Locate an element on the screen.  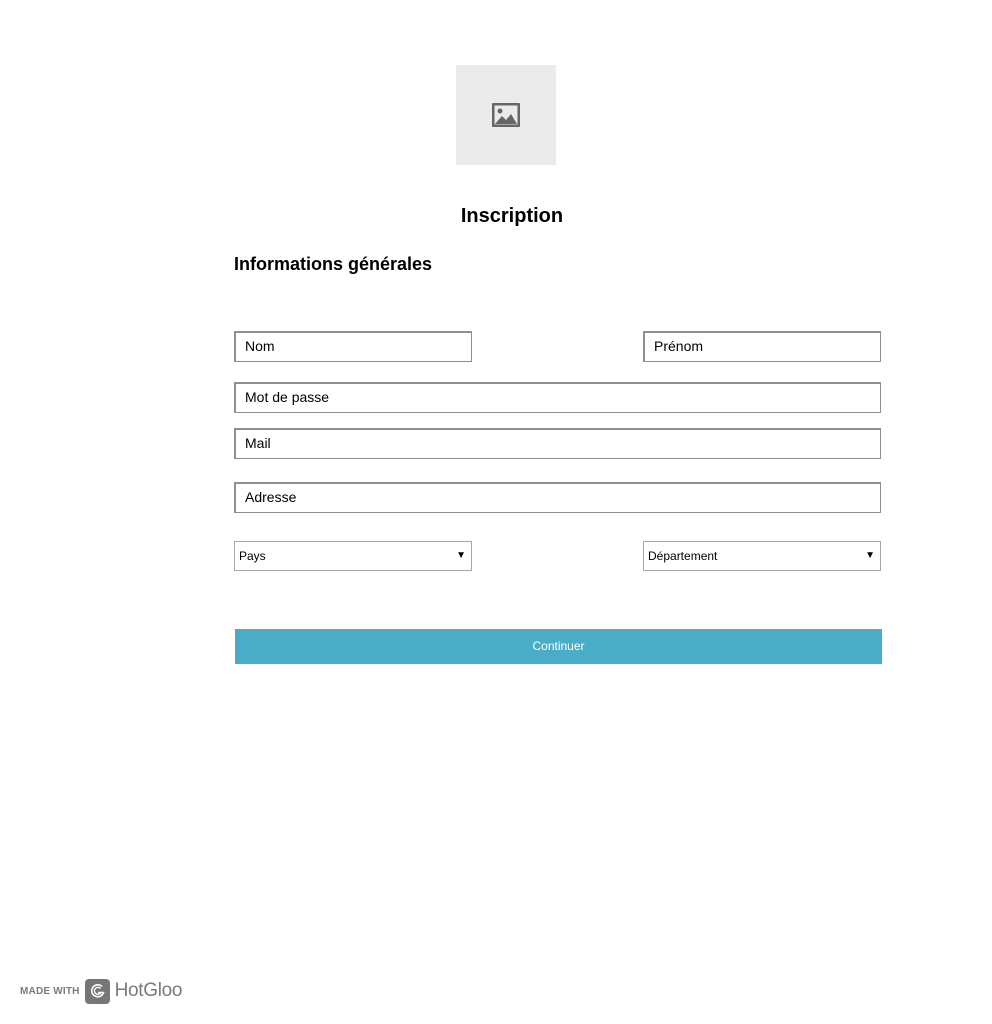
made-with-label: MADE WITH is located at coordinates (50, 991).